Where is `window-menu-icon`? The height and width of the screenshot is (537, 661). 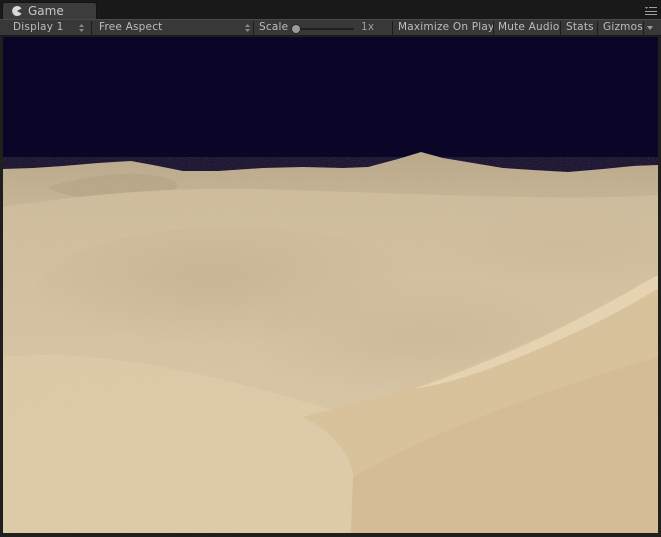
window-menu-icon is located at coordinates (651, 11).